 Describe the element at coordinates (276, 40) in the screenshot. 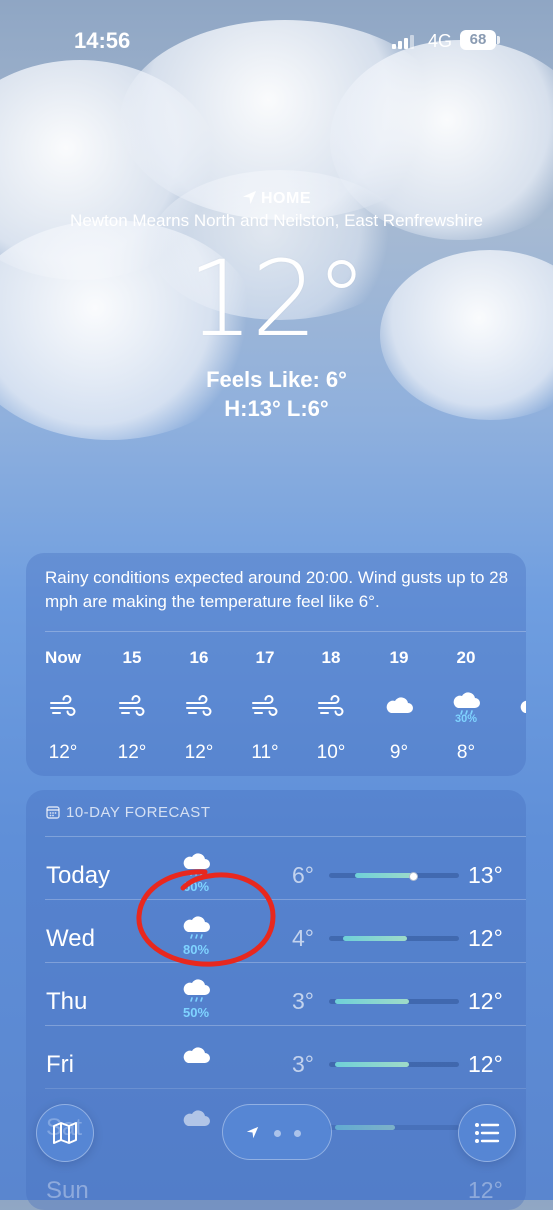

I see `status-bar: 14:56 4G 68` at that location.